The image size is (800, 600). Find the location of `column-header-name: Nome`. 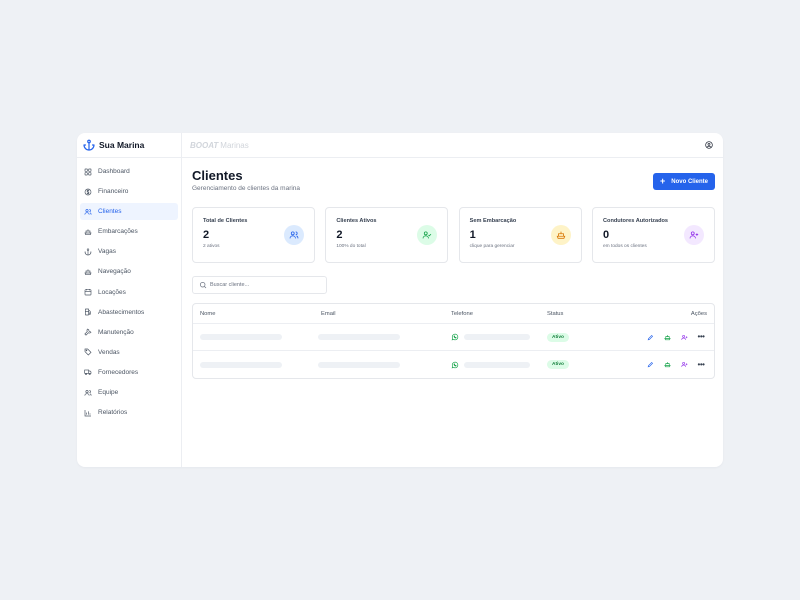

column-header-name: Nome is located at coordinates (207, 314).